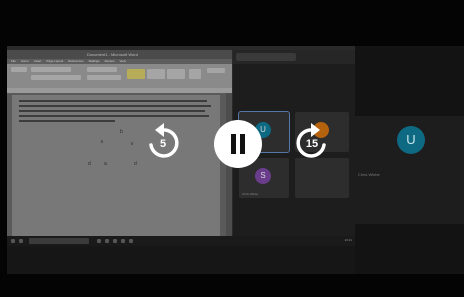 The width and height of the screenshot is (464, 297). I want to click on forward-button: 15, so click(312, 142).